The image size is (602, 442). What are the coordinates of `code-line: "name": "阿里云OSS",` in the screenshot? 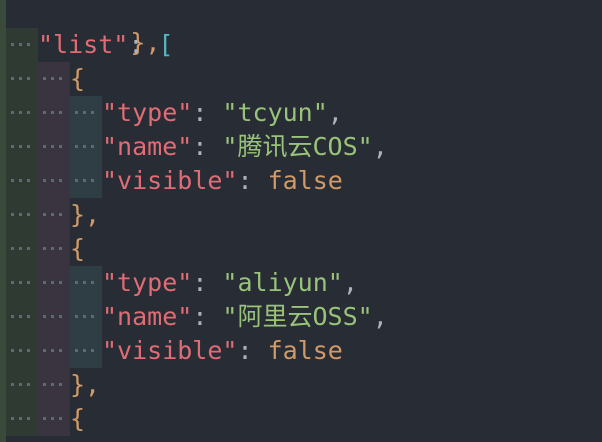 It's located at (301, 317).